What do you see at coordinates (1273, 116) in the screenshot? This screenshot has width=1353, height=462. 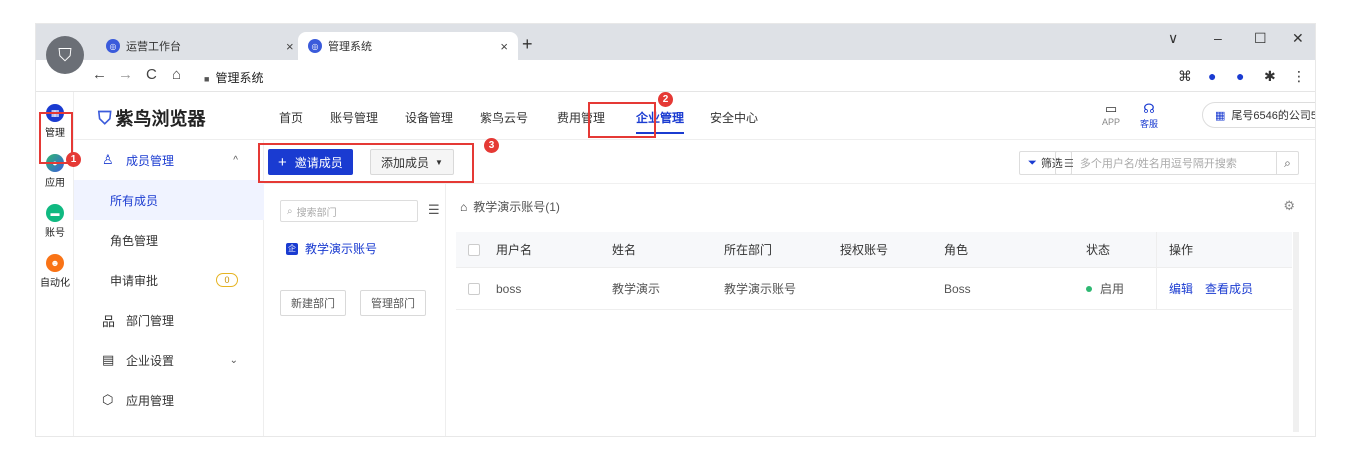 I see `company-name: 尾号6546的公司5` at bounding box center [1273, 116].